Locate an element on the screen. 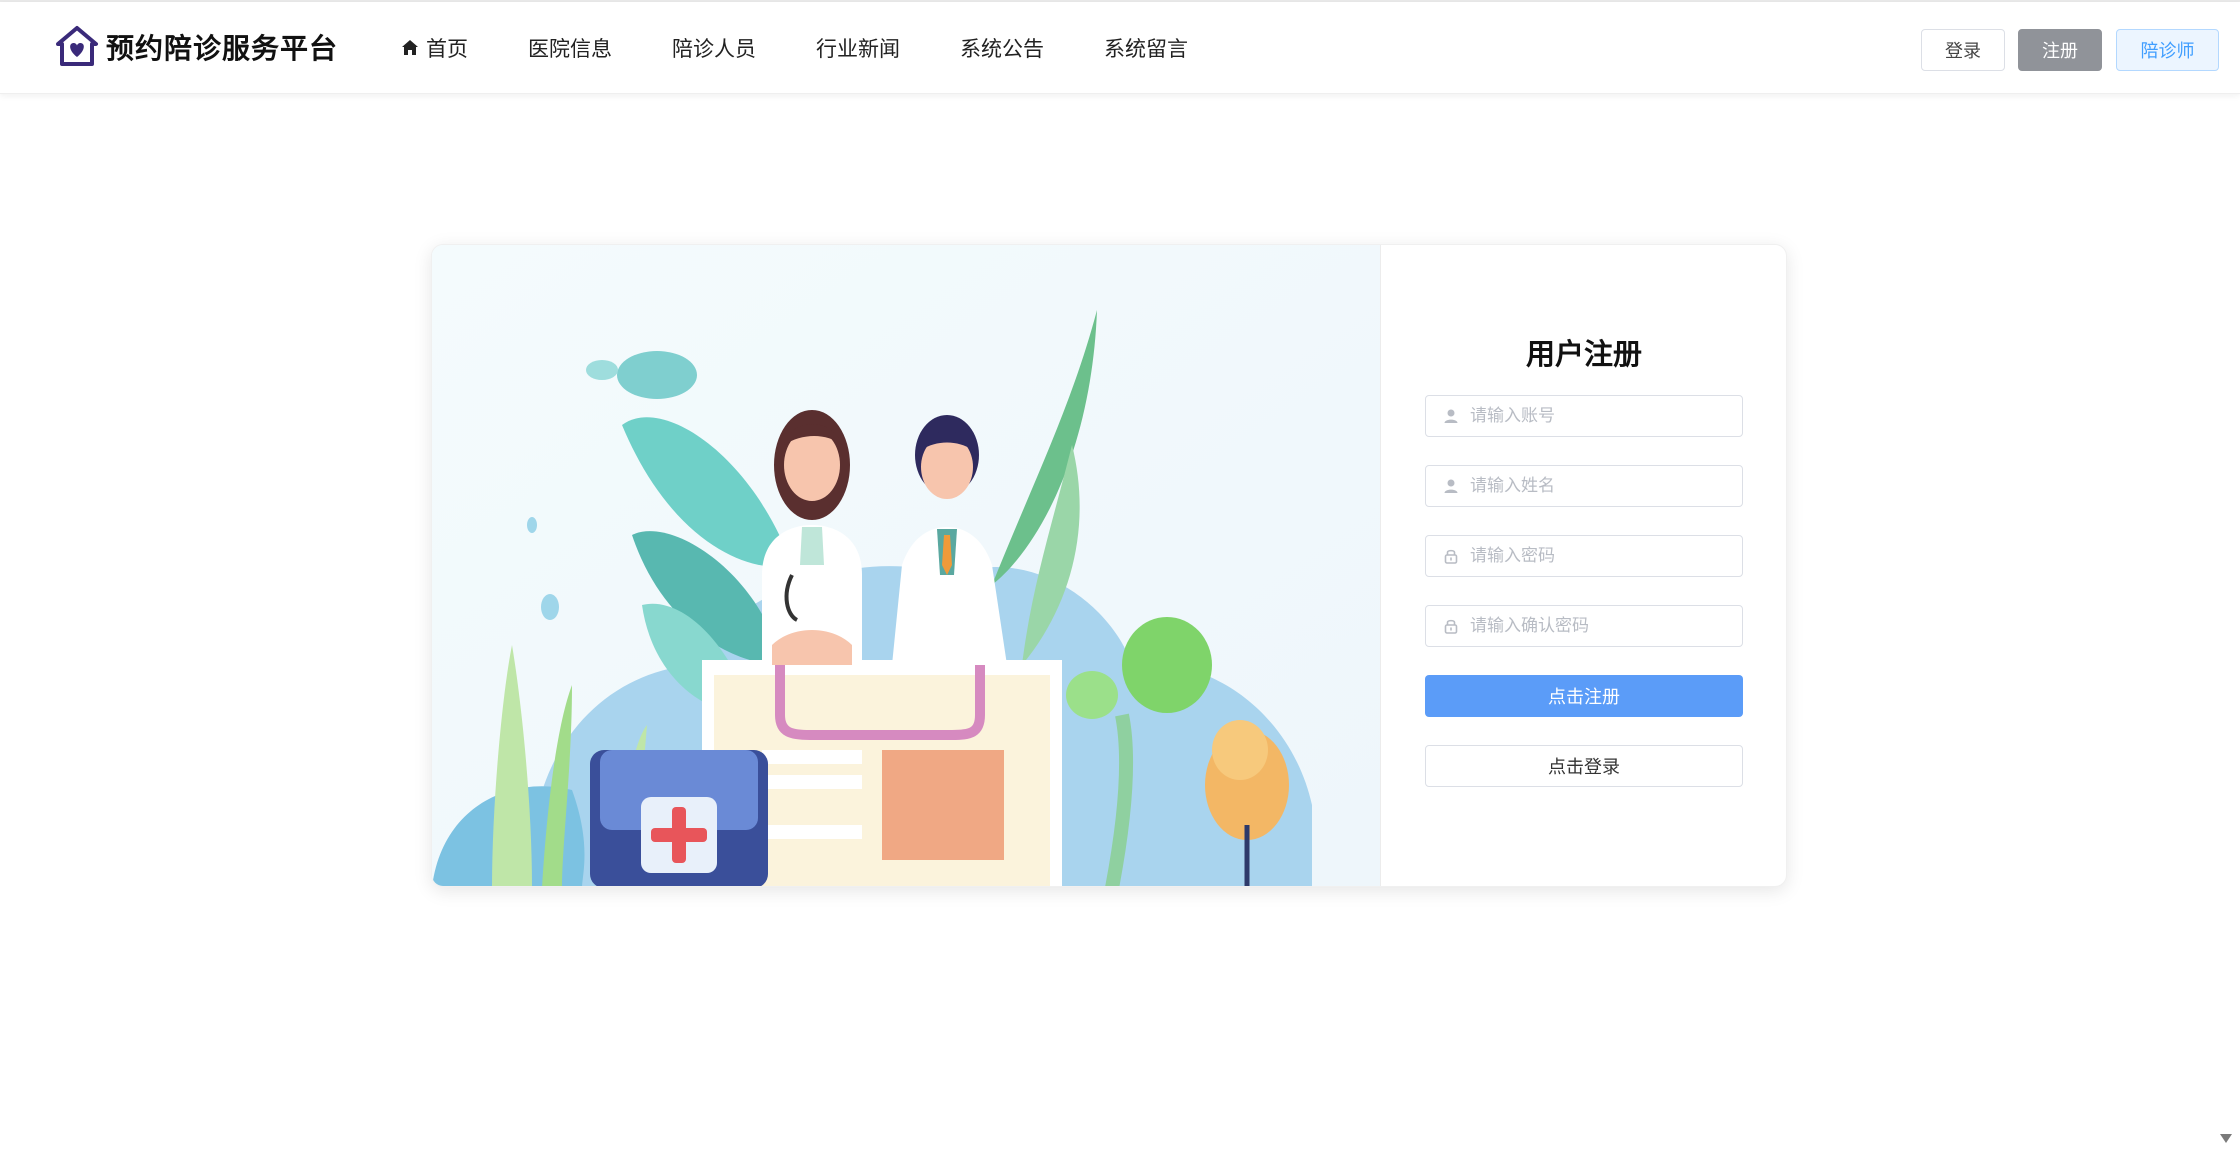 This screenshot has height=1149, width=2240. site-logo: 预约陪诊服务平台 is located at coordinates (196, 47).